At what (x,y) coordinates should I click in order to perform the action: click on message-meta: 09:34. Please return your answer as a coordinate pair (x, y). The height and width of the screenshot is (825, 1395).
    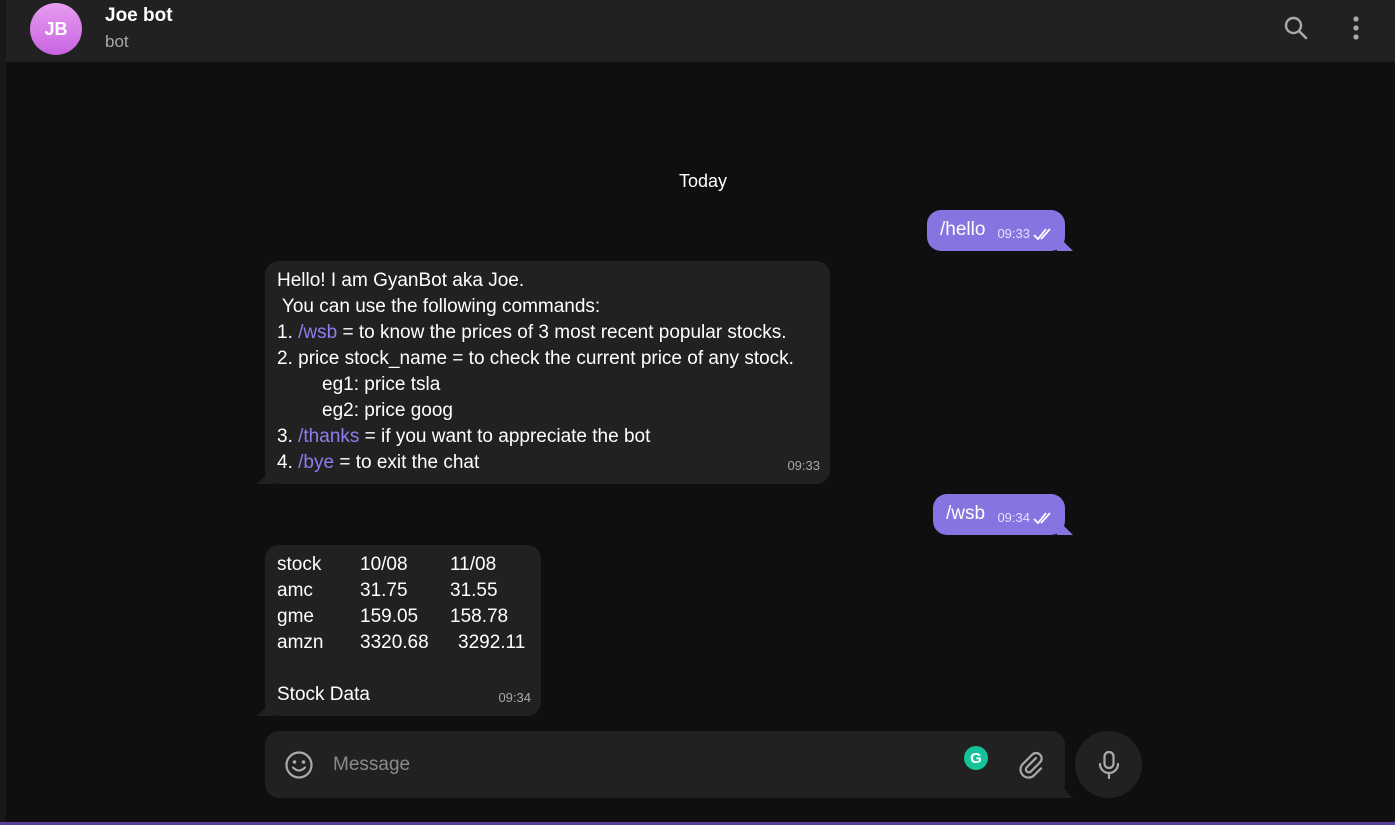
    Looking at the image, I should click on (1026, 518).